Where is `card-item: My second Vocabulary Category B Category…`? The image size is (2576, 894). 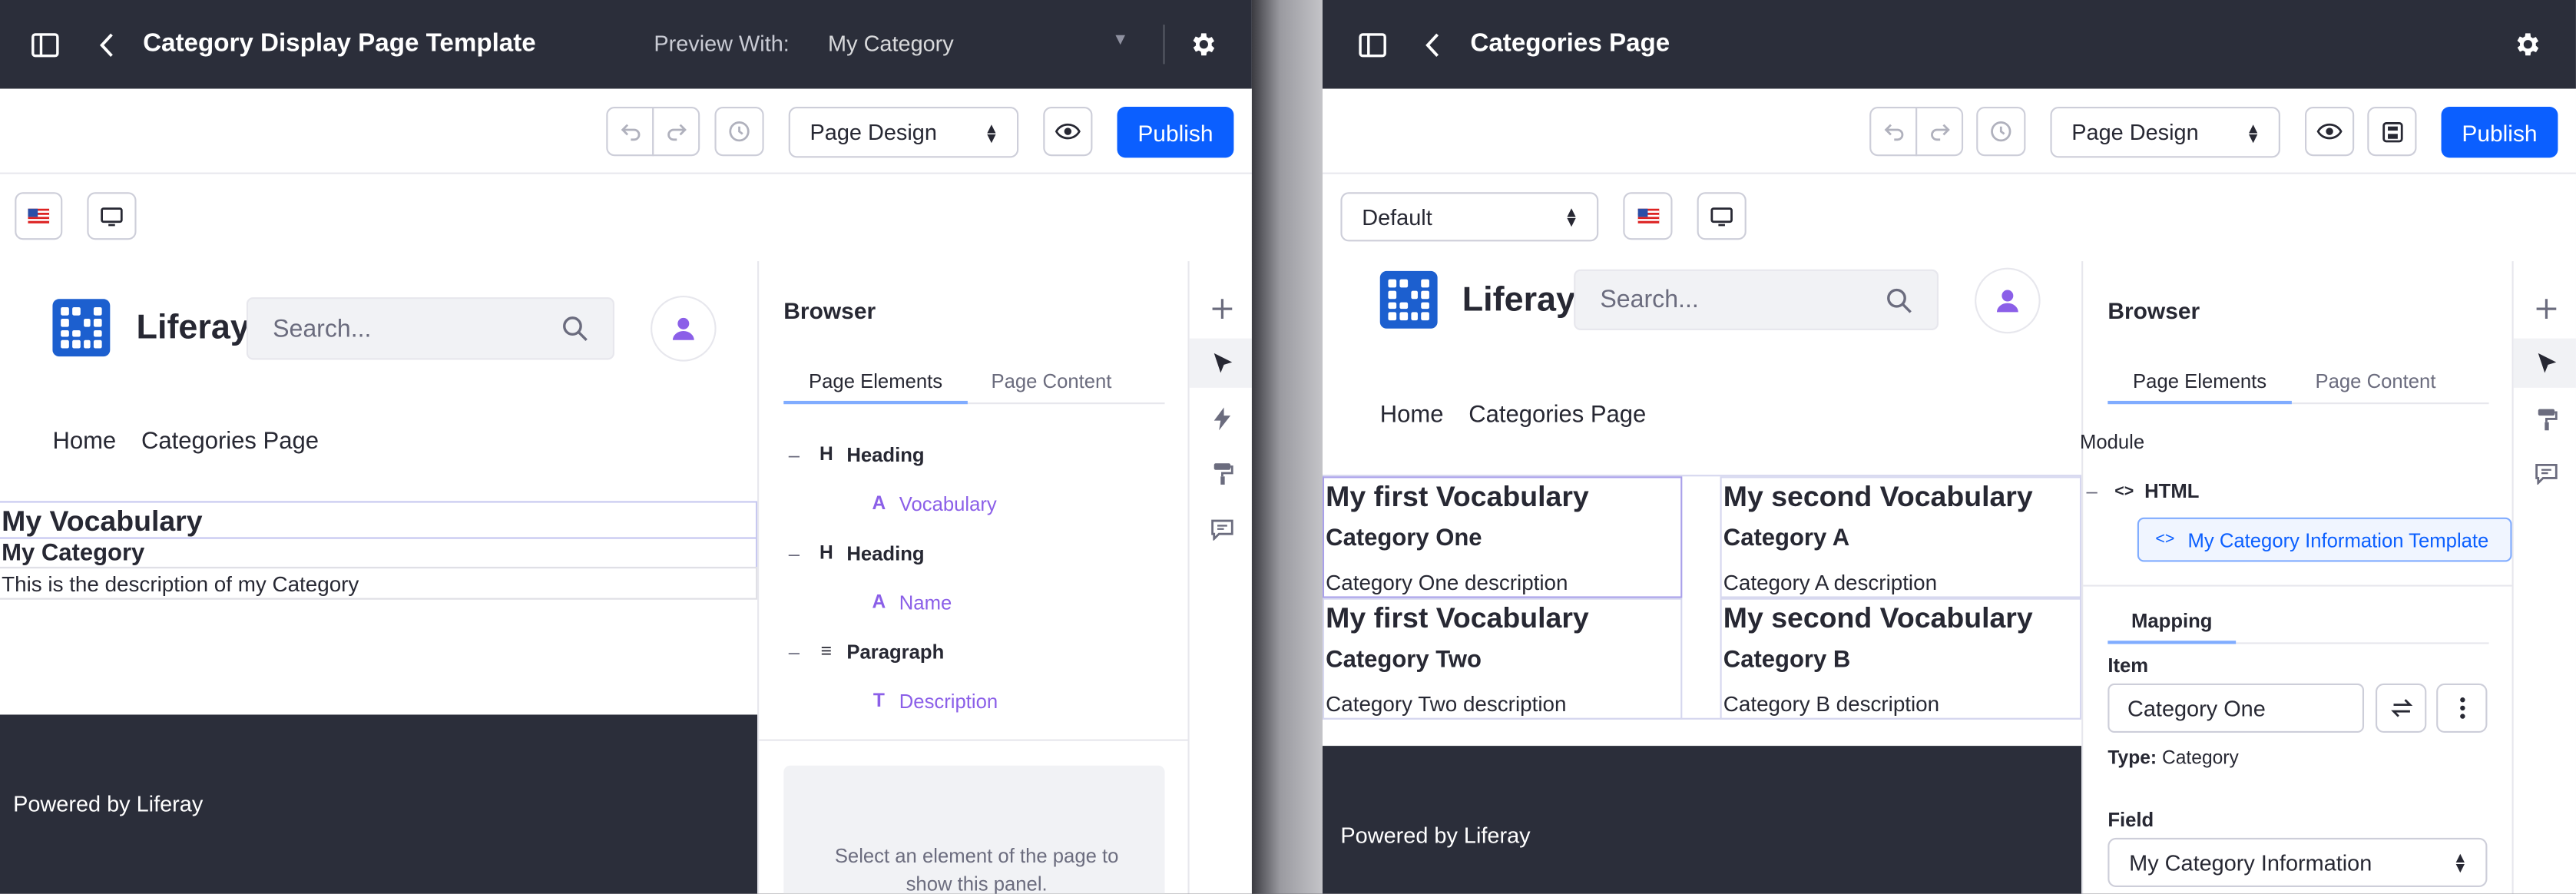
card-item: My second Vocabulary Category B Category… is located at coordinates (1901, 659).